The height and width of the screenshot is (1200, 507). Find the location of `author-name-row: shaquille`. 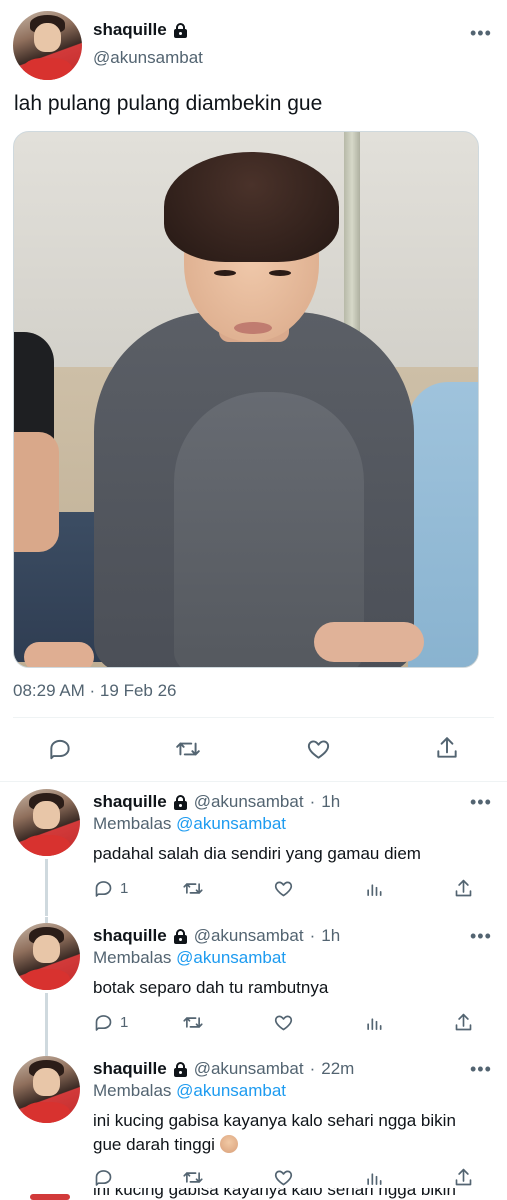

author-name-row: shaquille is located at coordinates (140, 30).